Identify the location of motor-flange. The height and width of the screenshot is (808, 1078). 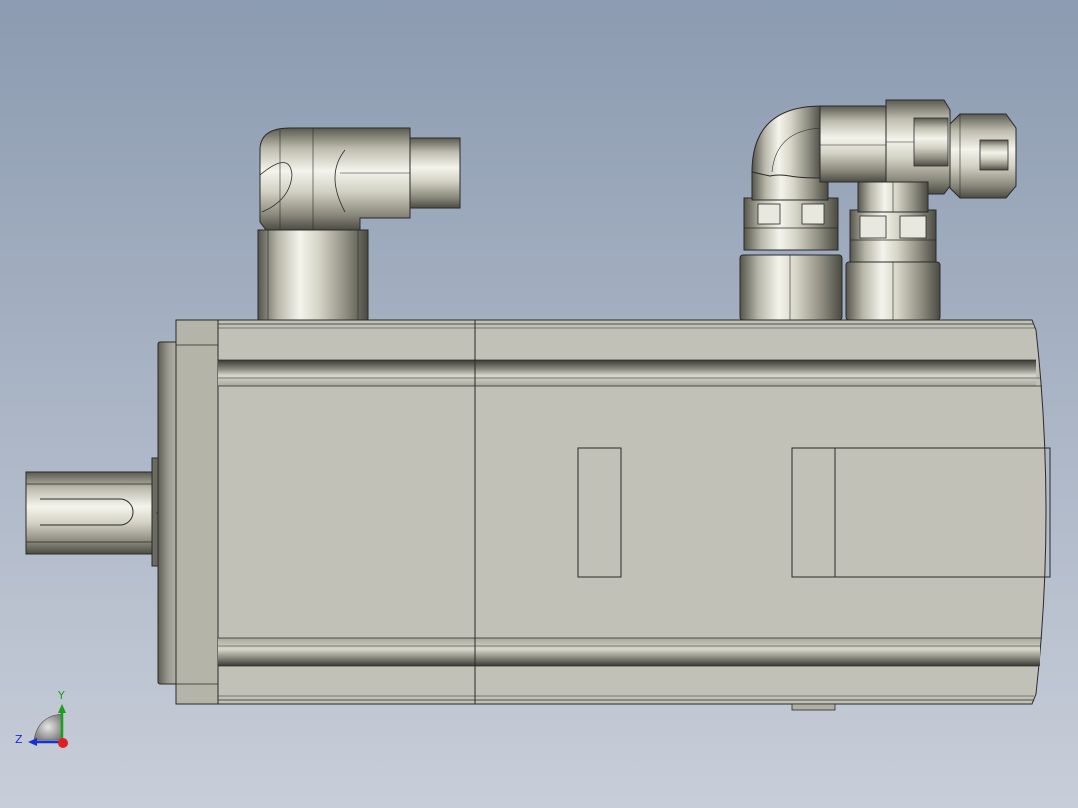
(188, 512).